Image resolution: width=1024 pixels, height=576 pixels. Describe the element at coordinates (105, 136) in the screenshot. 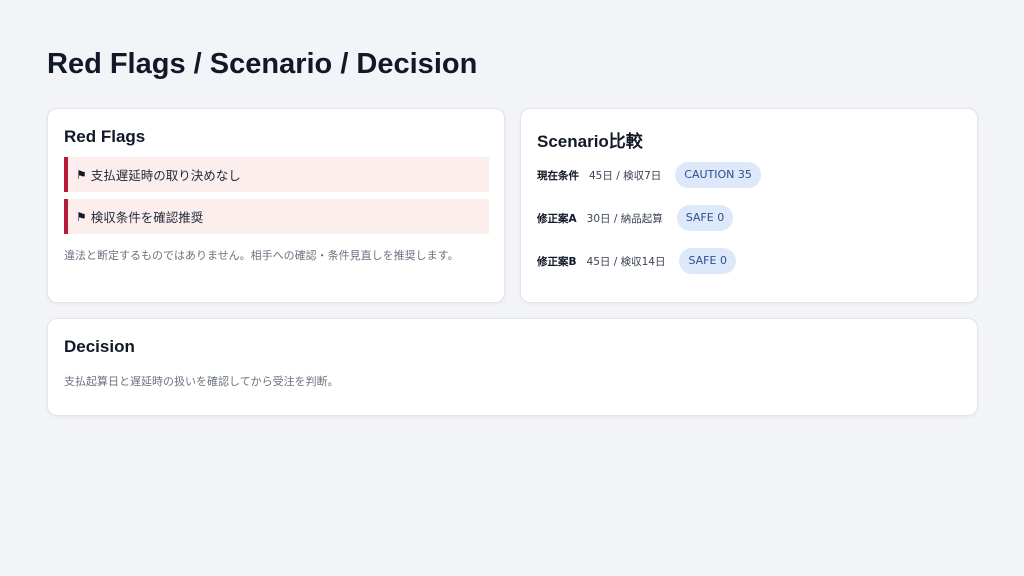

I see `red-flags-title: Red Flags` at that location.